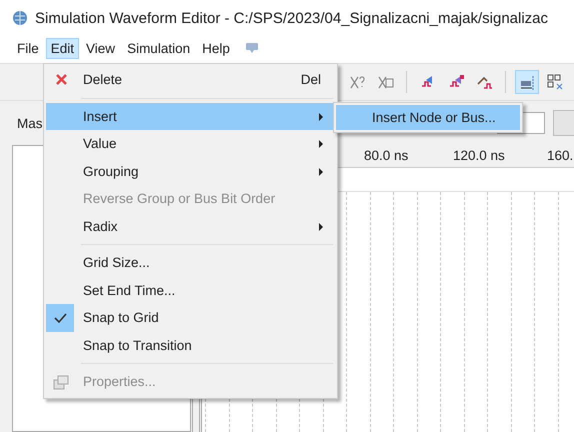  I want to click on menu-bar-item: View, so click(100, 48).